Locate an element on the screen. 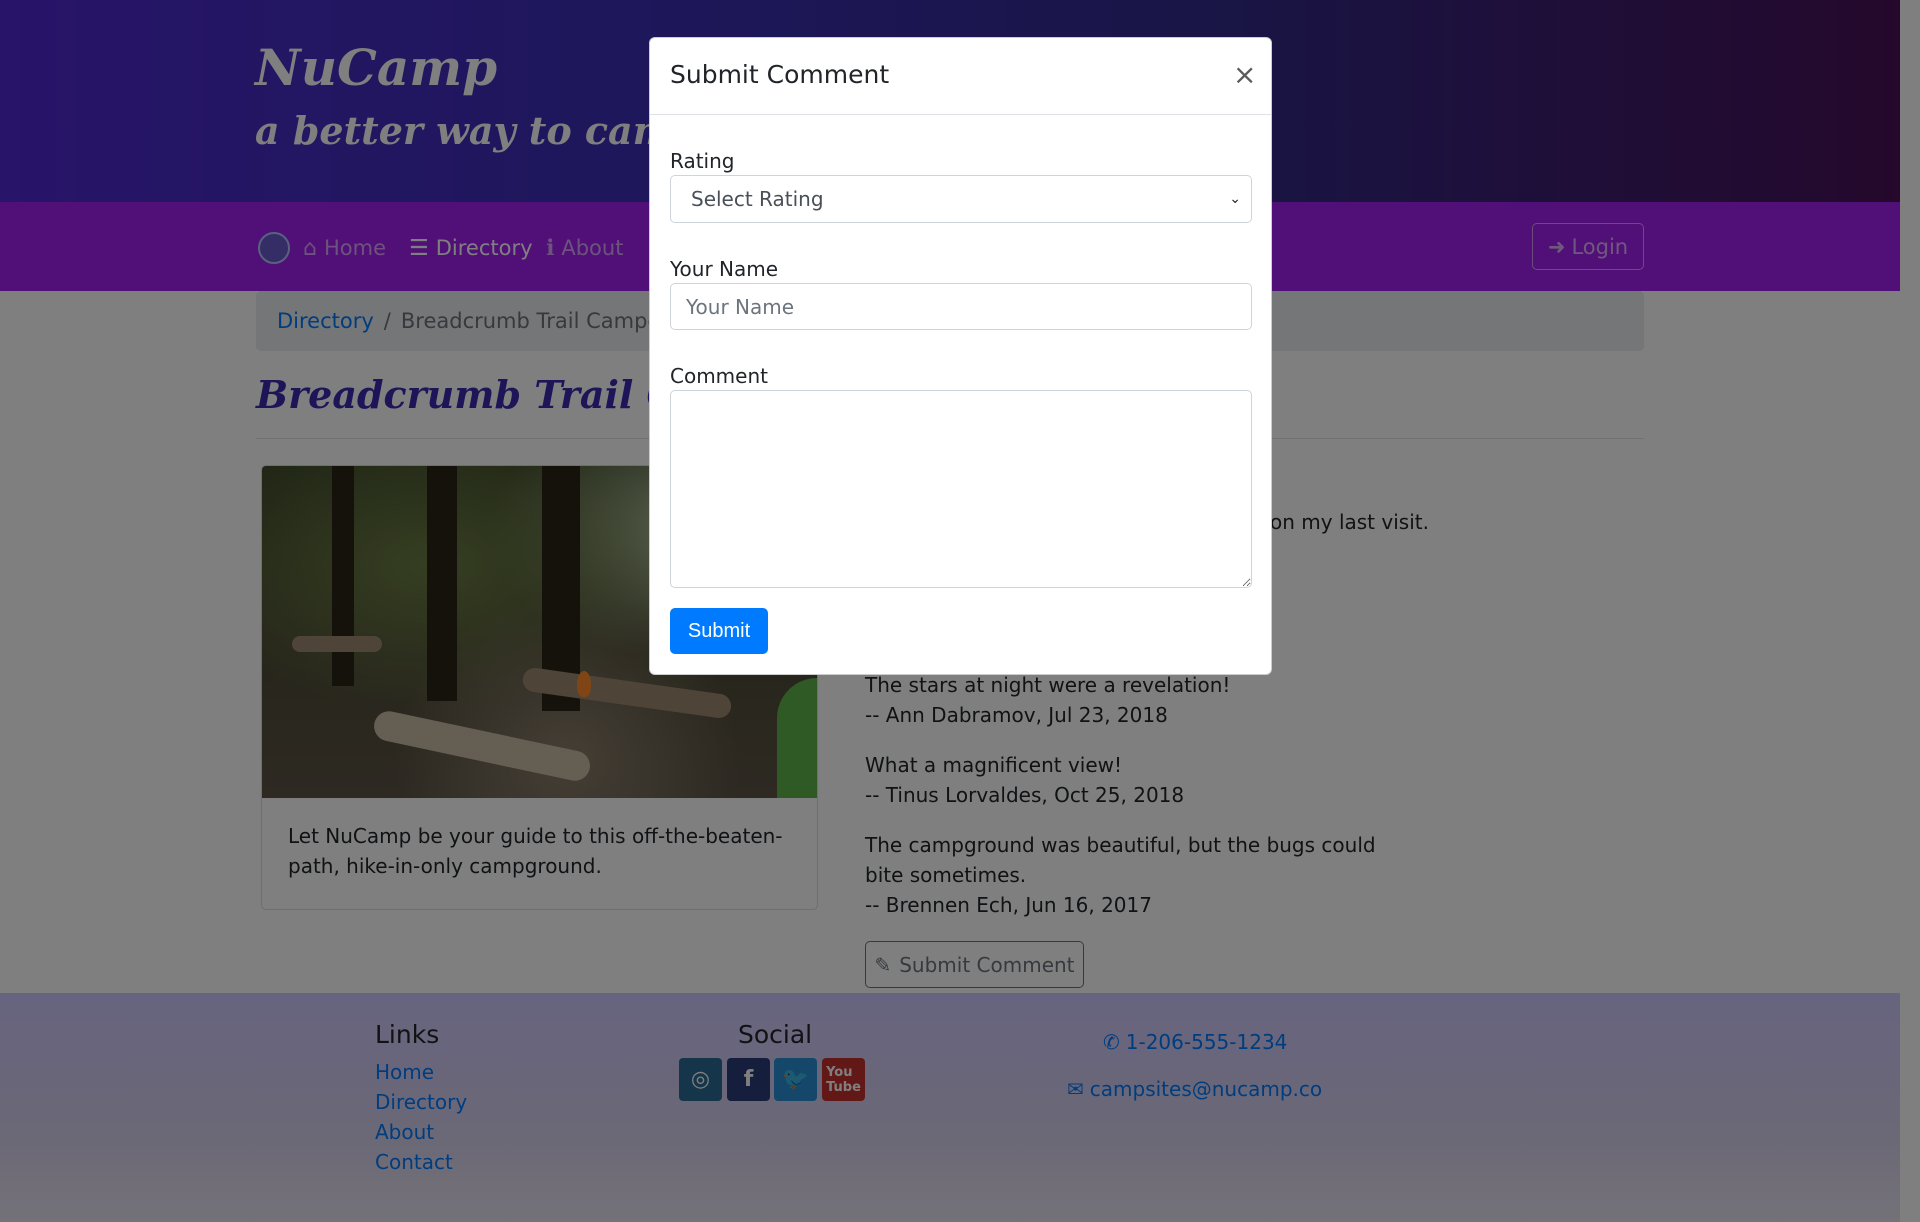  comment-label: Comment is located at coordinates (719, 376).